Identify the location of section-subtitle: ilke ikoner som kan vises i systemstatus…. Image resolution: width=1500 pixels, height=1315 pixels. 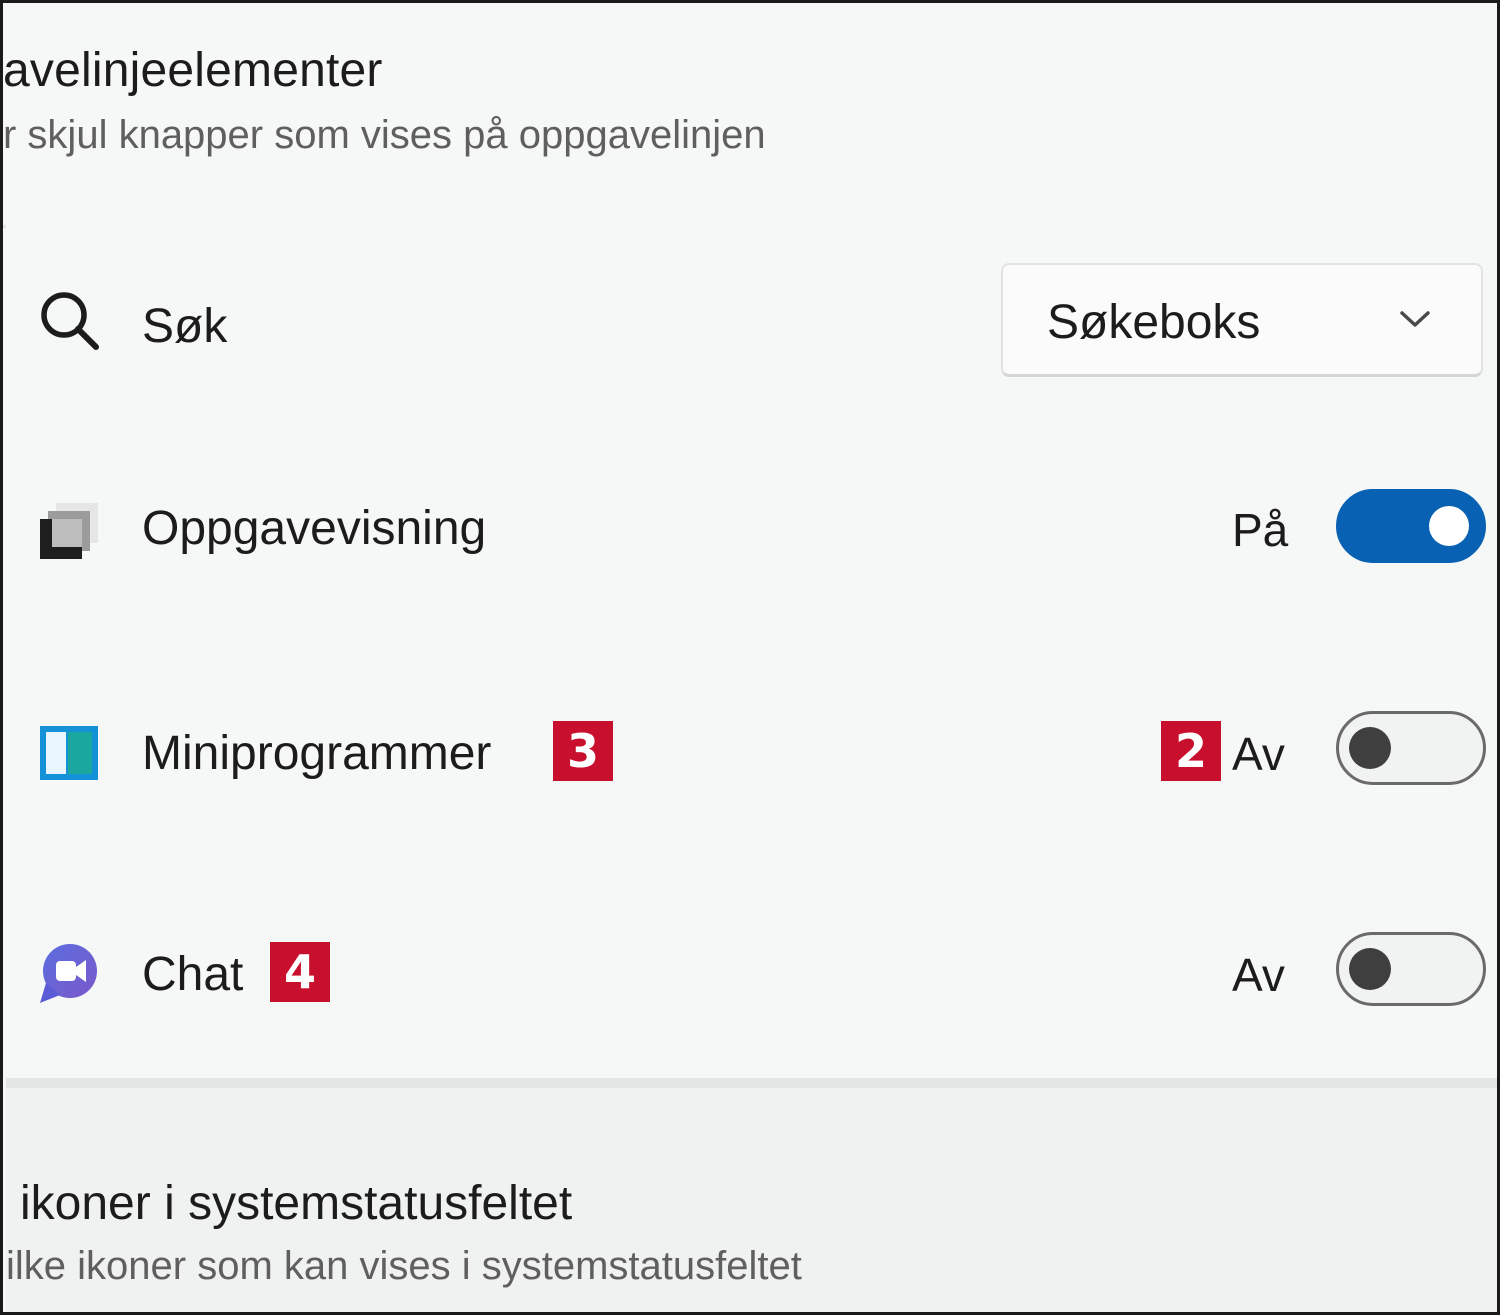
(404, 1266).